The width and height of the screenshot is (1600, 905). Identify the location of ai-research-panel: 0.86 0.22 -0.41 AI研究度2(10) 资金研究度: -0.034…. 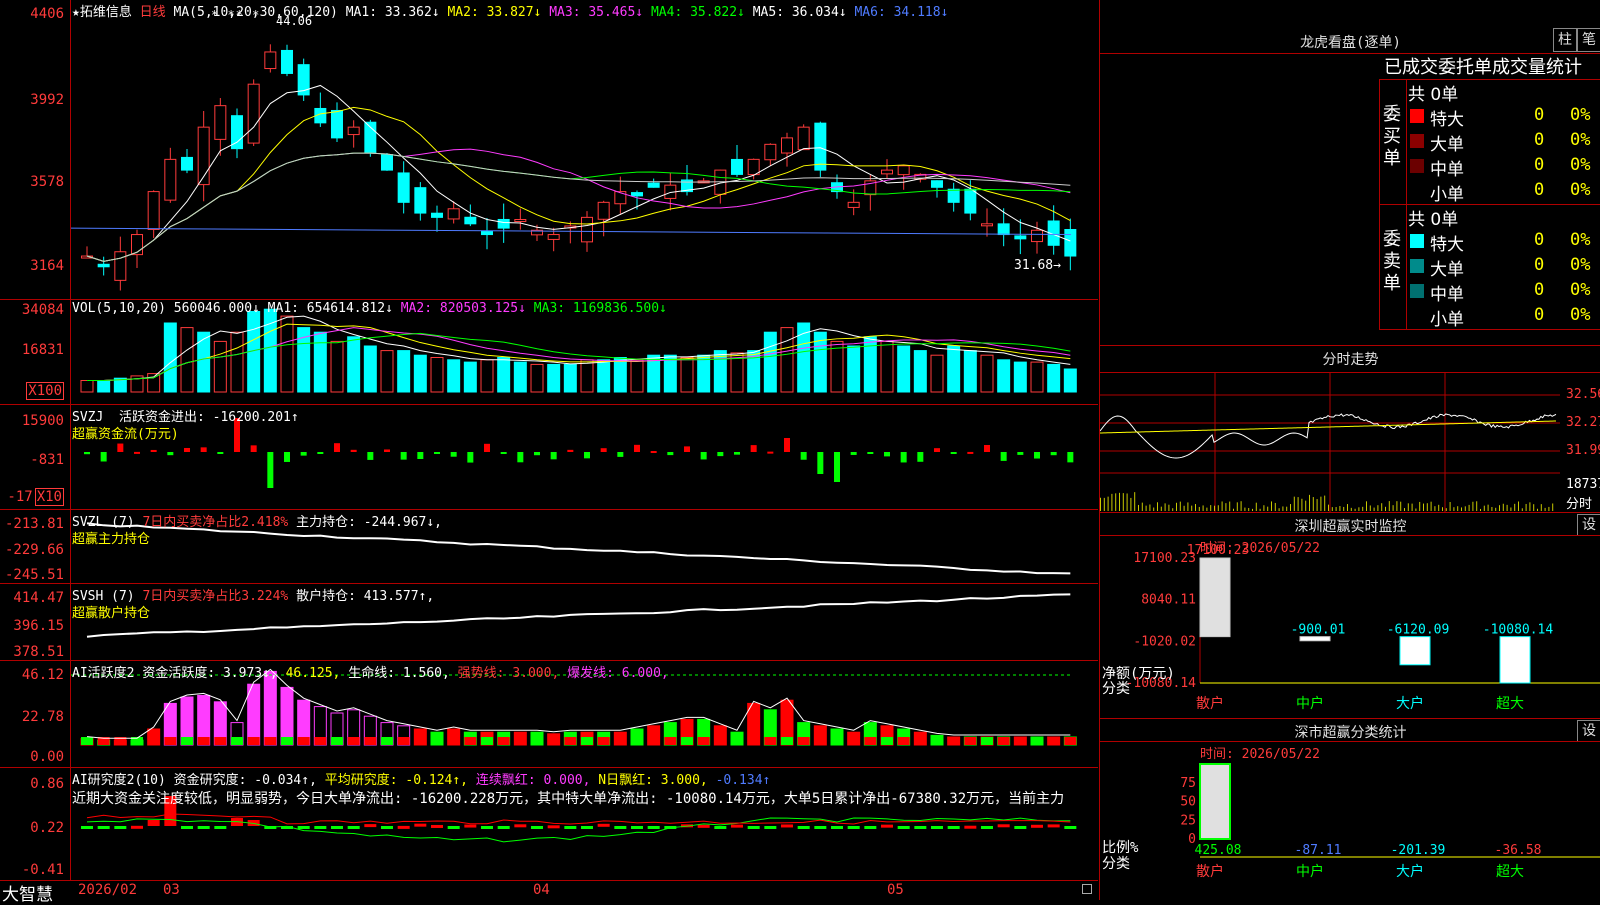
(549, 824).